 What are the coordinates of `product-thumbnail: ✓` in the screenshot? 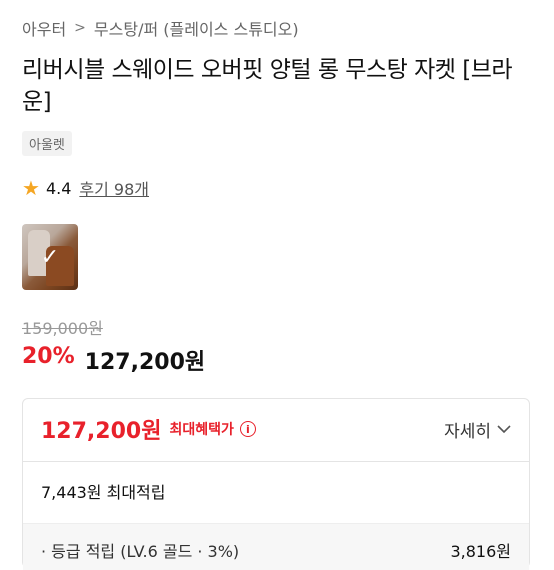 It's located at (50, 257).